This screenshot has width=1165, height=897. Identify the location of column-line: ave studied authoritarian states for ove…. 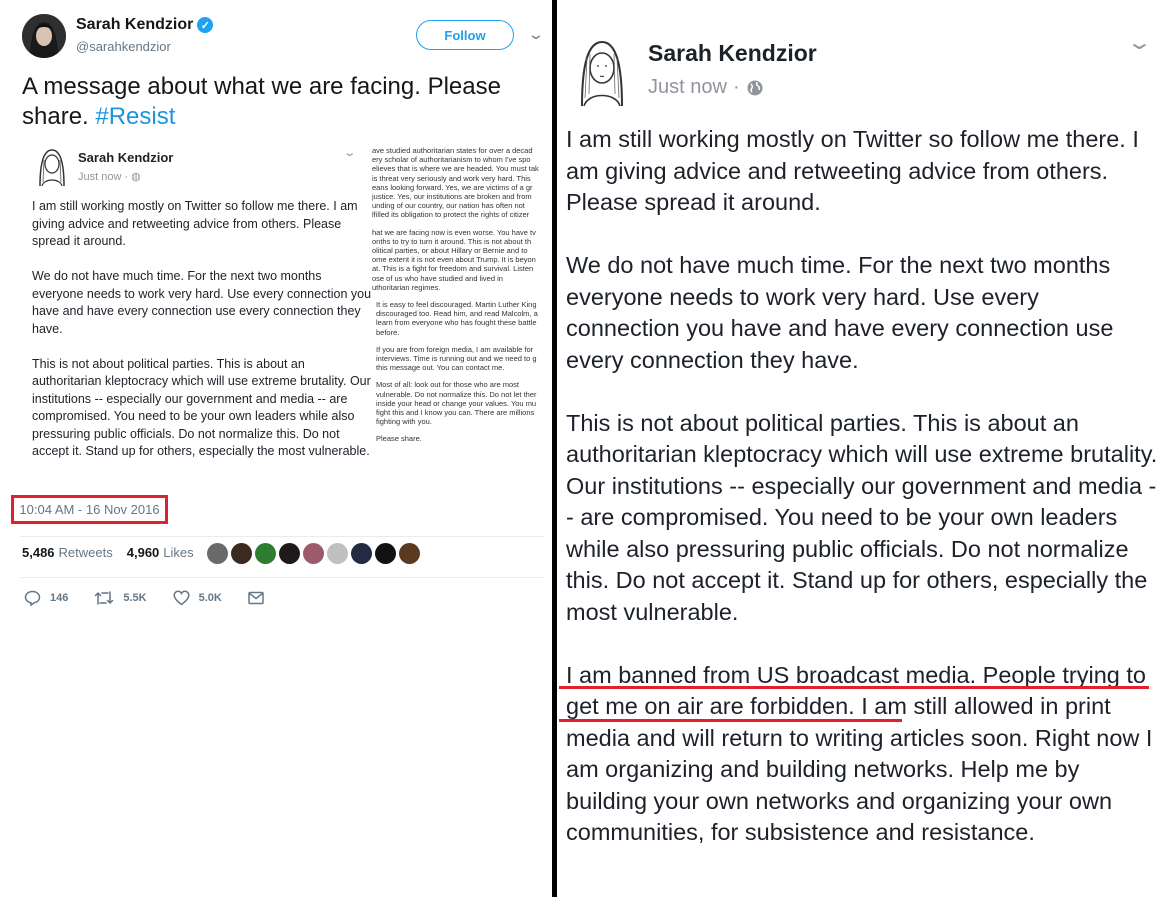
(452, 150).